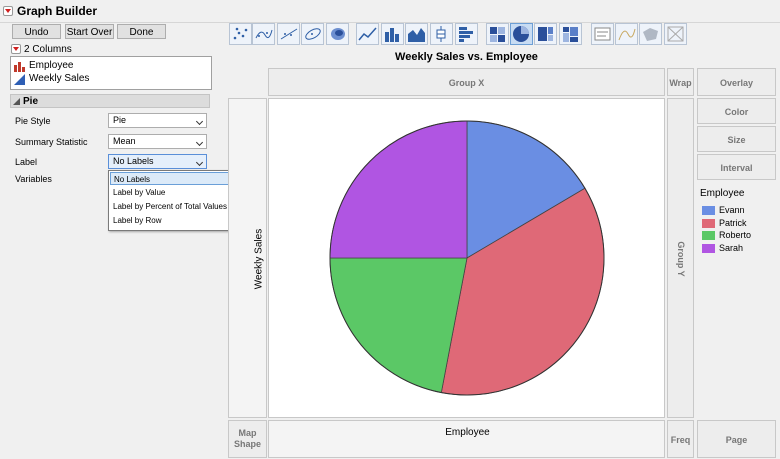 The height and width of the screenshot is (459, 780). I want to click on summary-statistic-label: Summary Statistic, so click(51, 142).